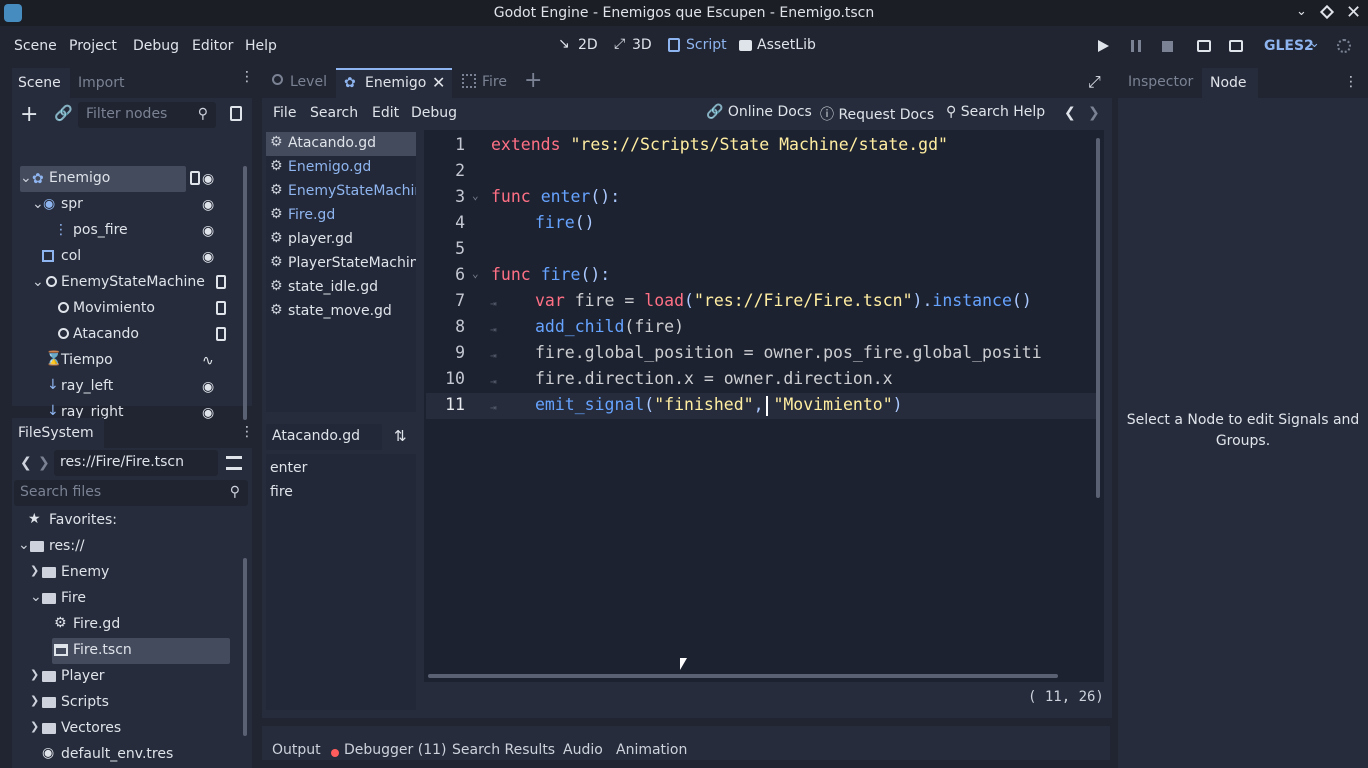 The width and height of the screenshot is (1368, 768). I want to click on file-tree-scrollbar, so click(245, 647).